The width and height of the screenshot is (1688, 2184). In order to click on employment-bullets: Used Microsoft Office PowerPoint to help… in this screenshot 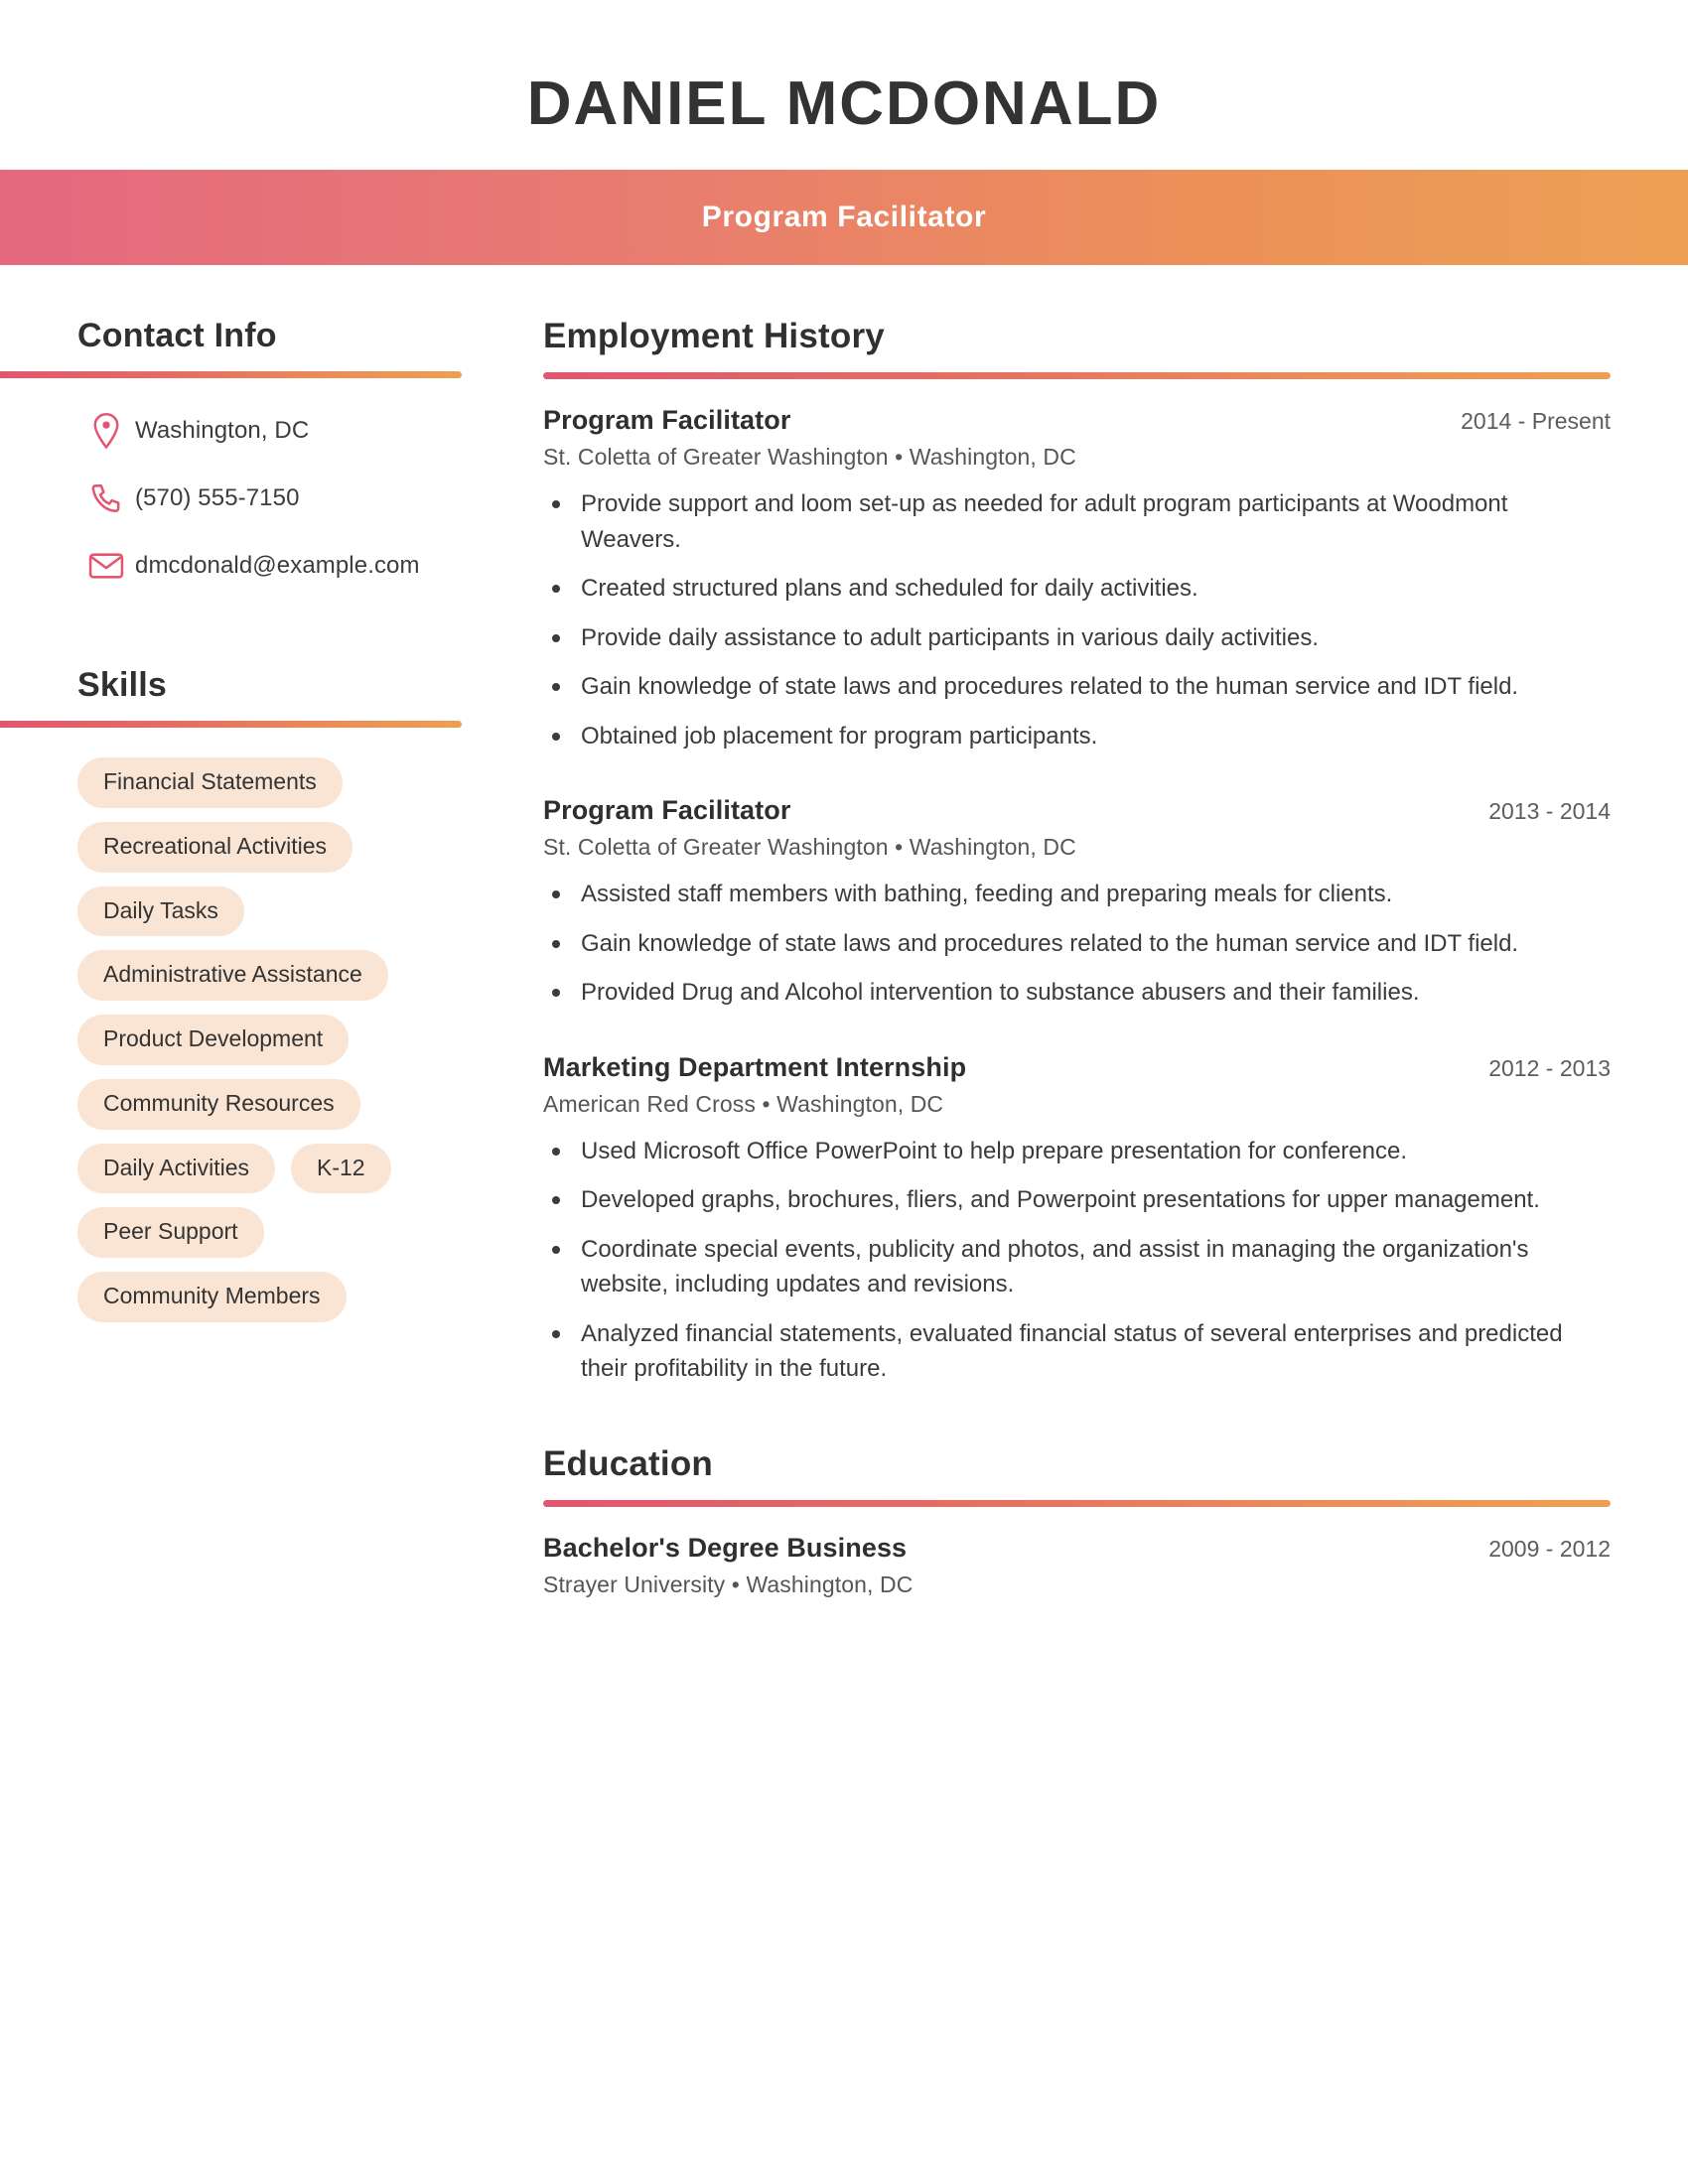, I will do `click(1077, 1260)`.